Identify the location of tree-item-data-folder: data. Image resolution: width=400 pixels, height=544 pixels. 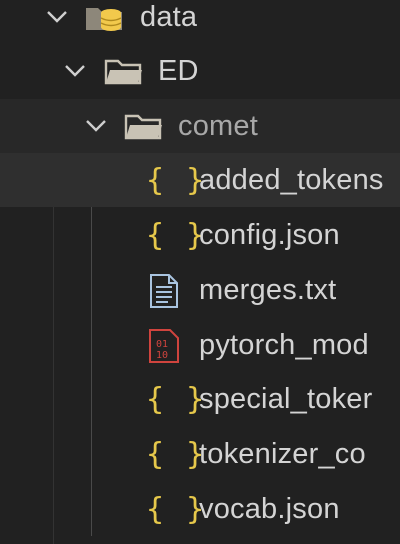
(200, 22).